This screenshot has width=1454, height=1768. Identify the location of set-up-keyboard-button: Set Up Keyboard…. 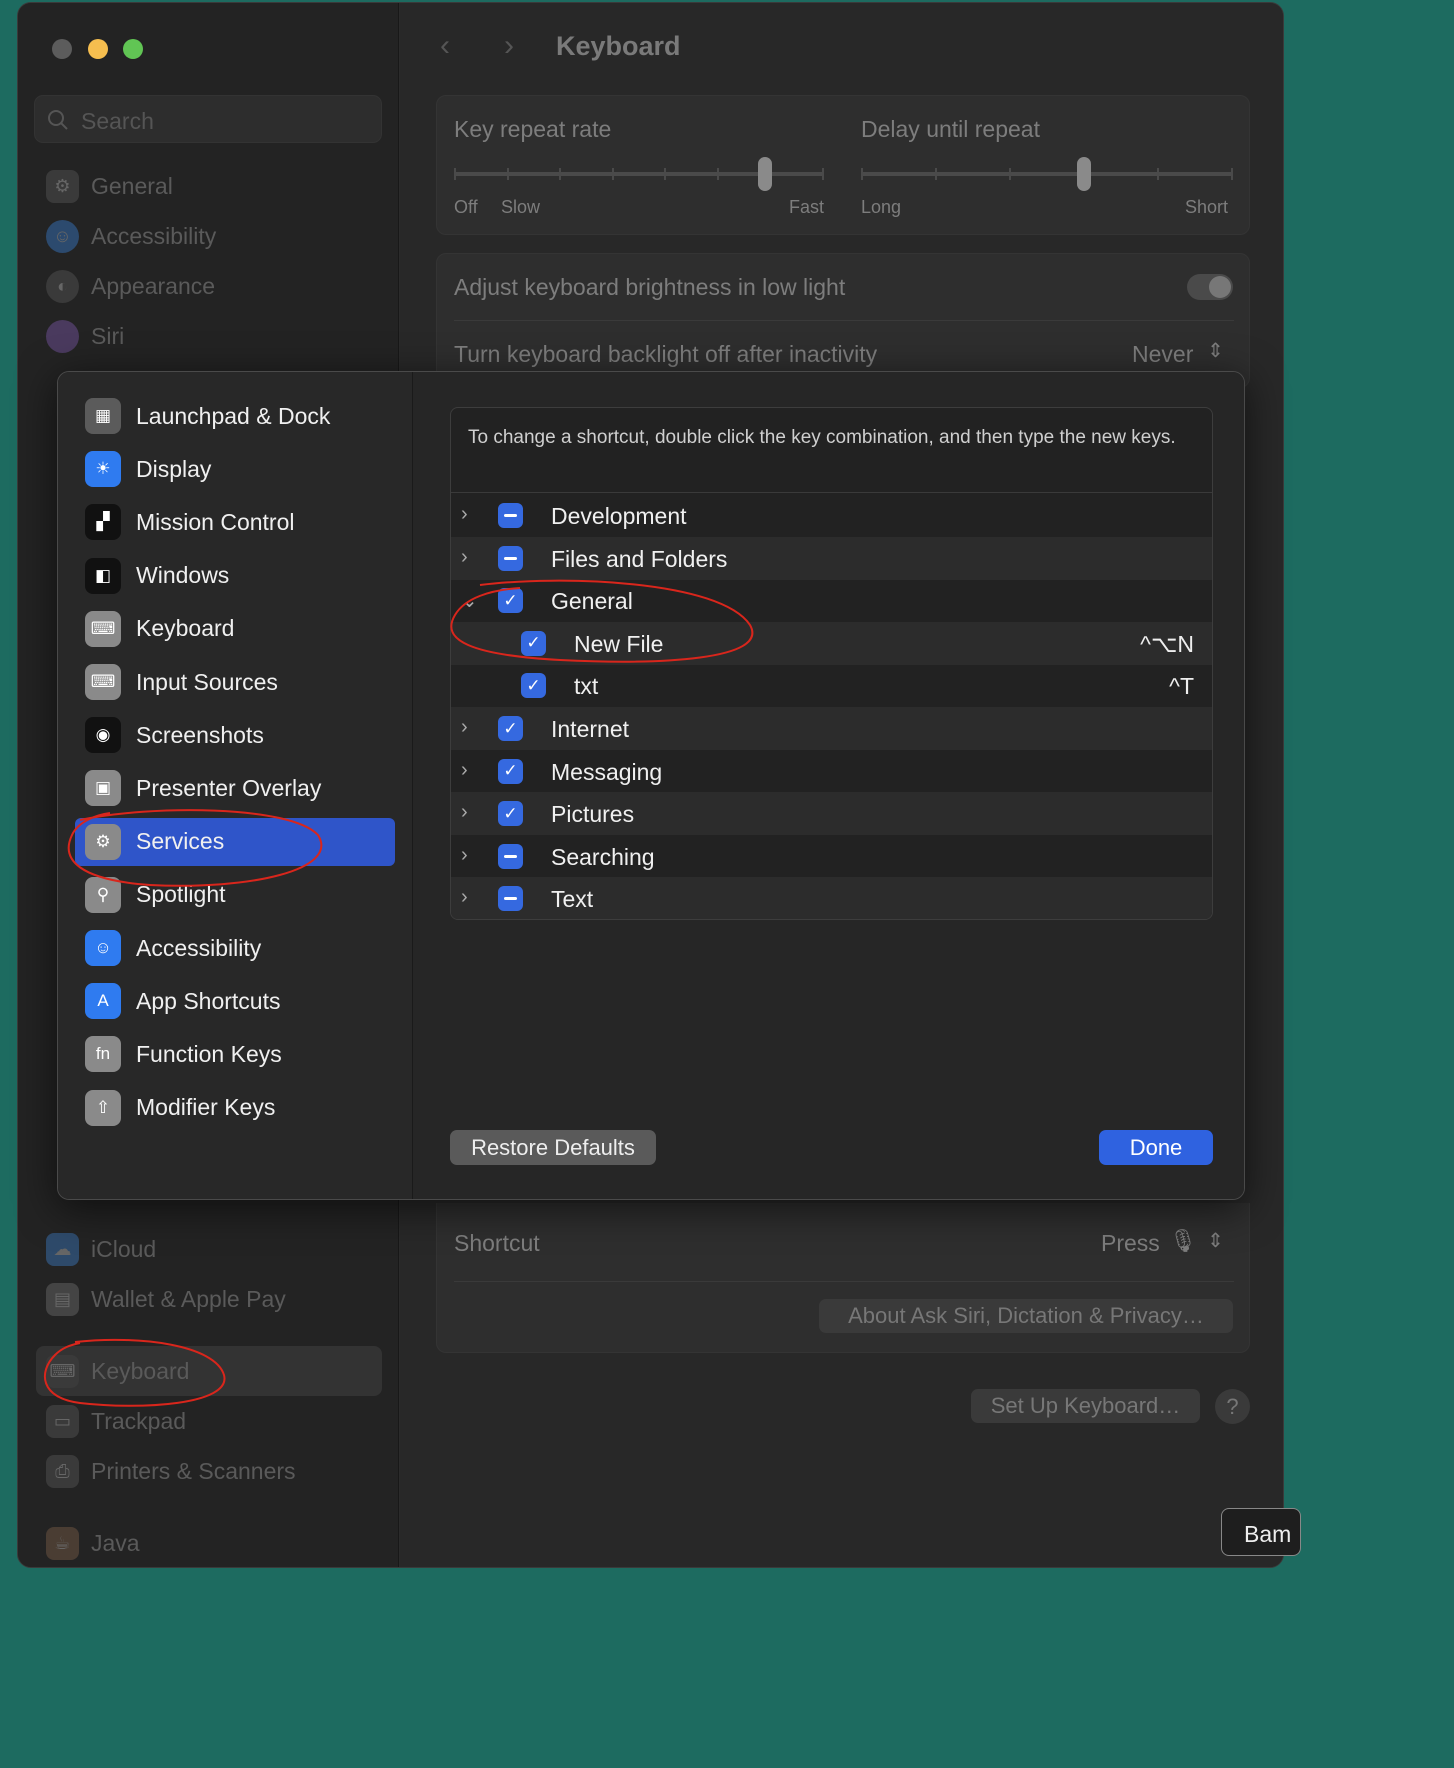
(1085, 1406).